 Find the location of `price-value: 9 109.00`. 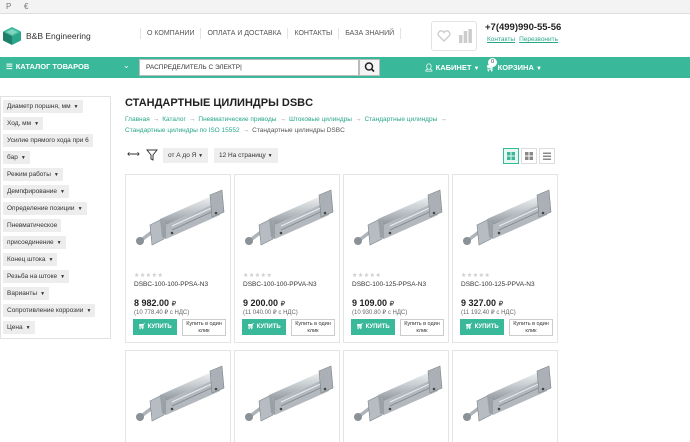

price-value: 9 109.00 is located at coordinates (370, 303).